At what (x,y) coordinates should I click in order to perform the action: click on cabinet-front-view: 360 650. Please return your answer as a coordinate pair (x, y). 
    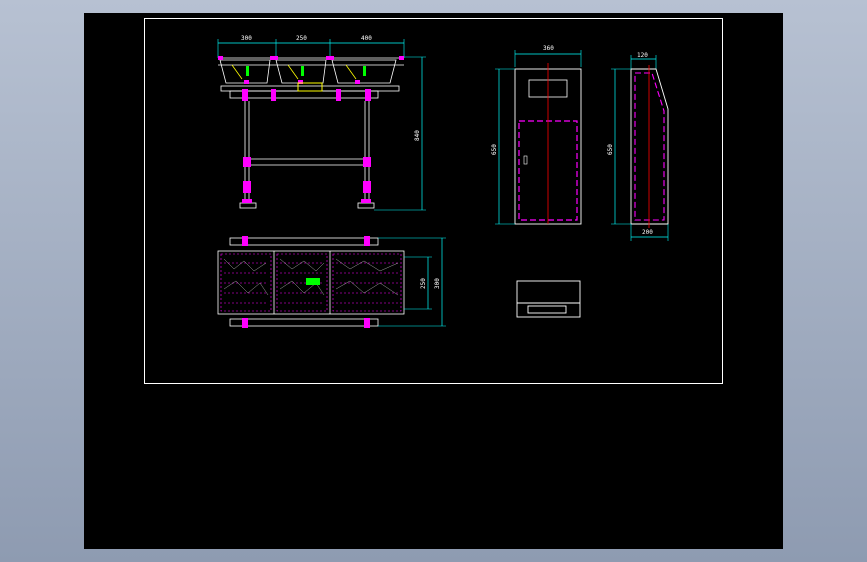
    Looking at the image, I should click on (536, 135).